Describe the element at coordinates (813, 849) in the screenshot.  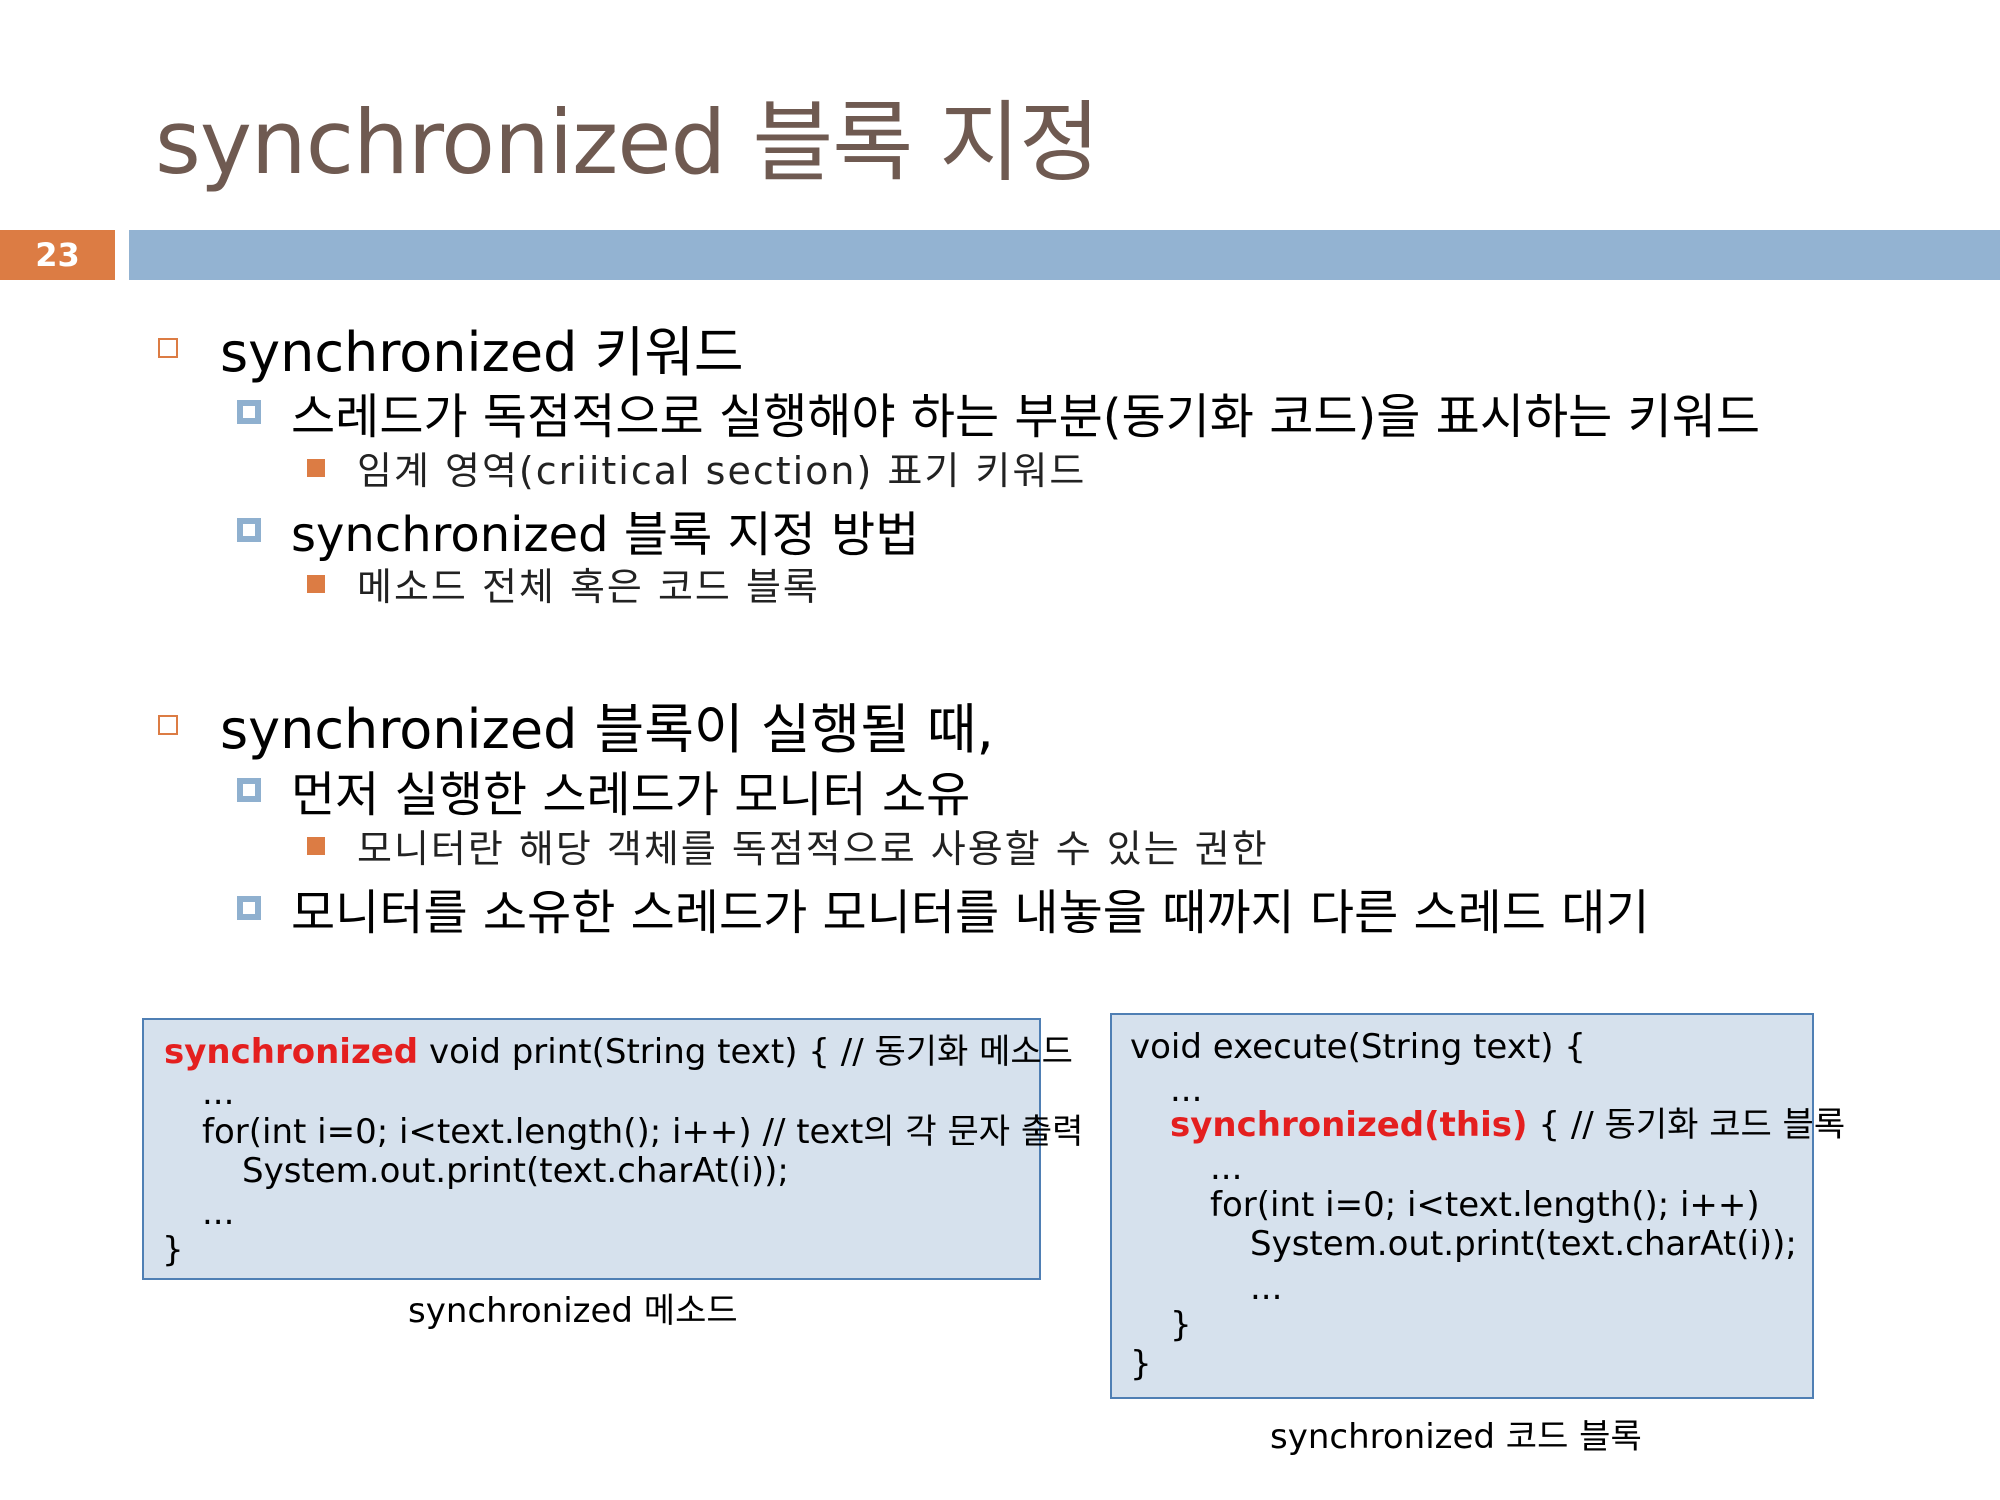
I see `bullet-text: 모니터란 해당 객체를 독점적으로 사용할 수 있는 권한` at that location.